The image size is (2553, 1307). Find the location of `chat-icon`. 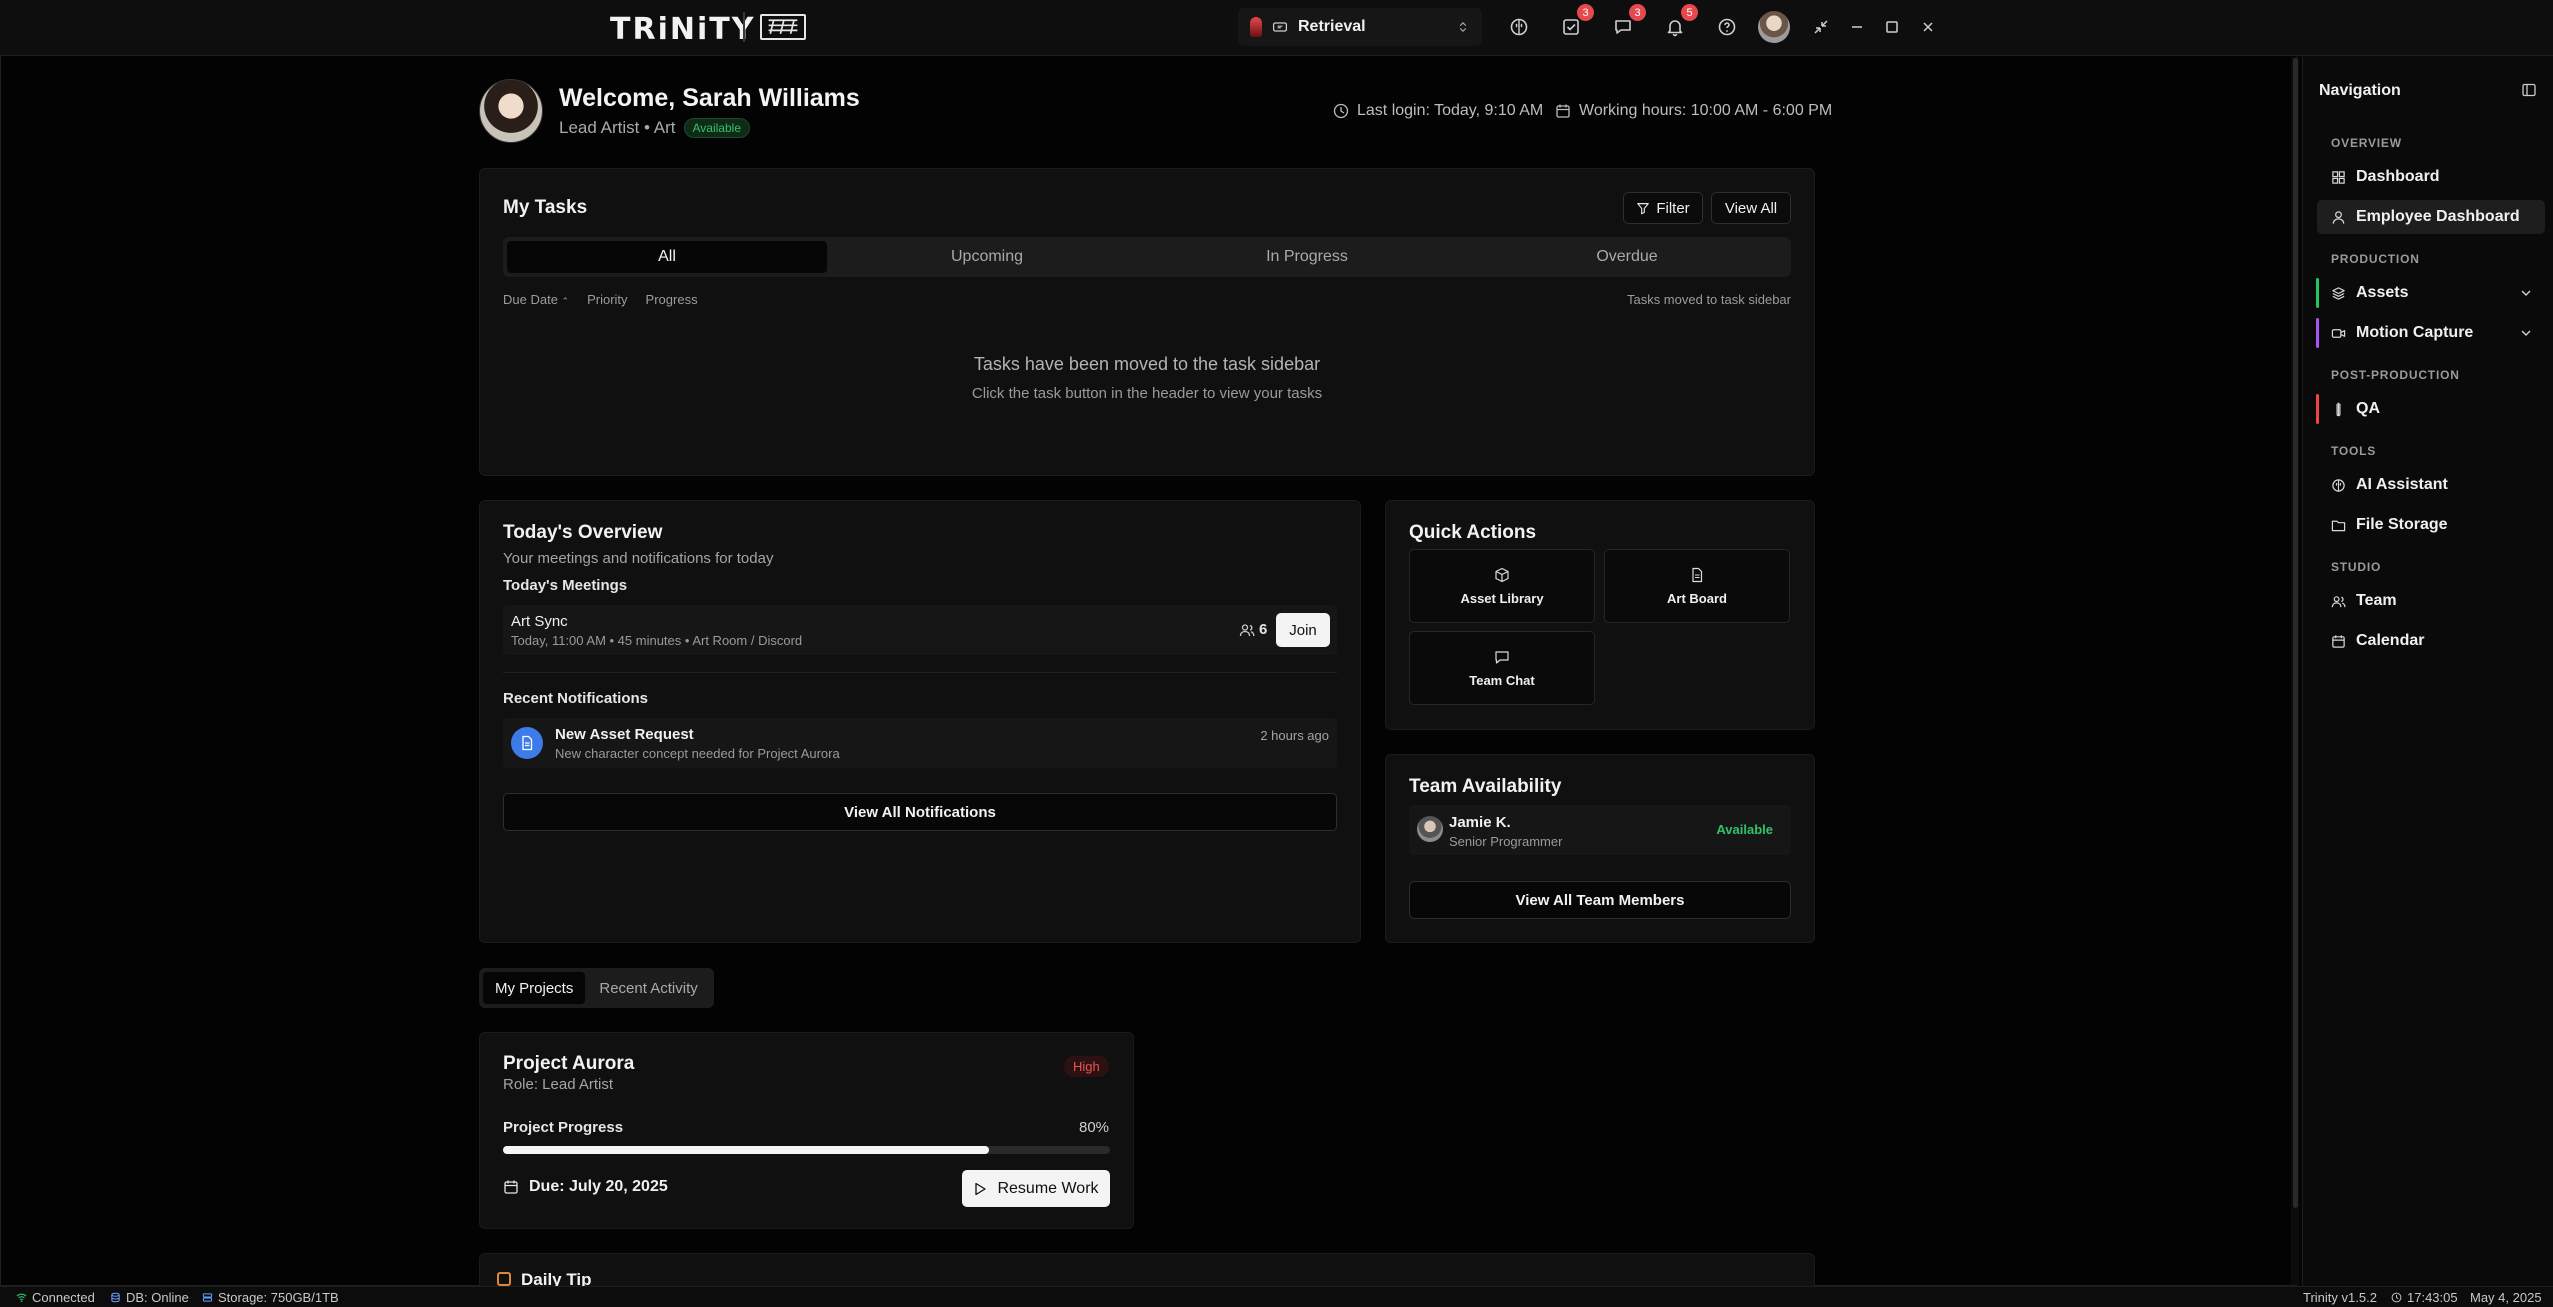

chat-icon is located at coordinates (1623, 27).